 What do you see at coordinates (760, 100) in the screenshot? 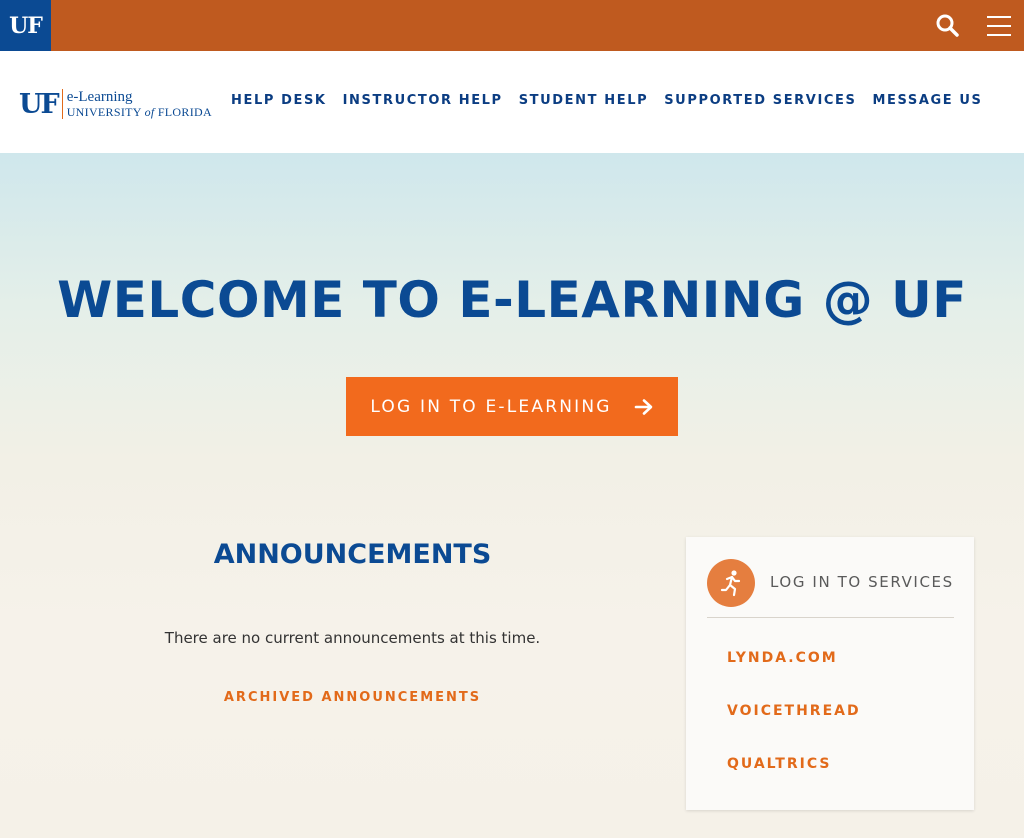
I see `nav-supported-services: SUPPORTED SERVICES` at bounding box center [760, 100].